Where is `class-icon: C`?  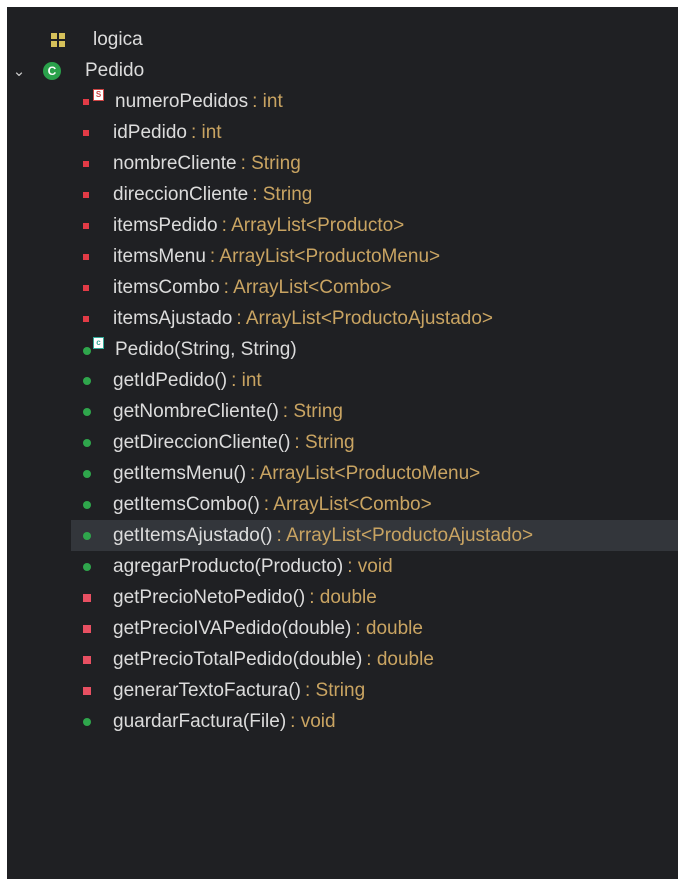
class-icon: C is located at coordinates (52, 70).